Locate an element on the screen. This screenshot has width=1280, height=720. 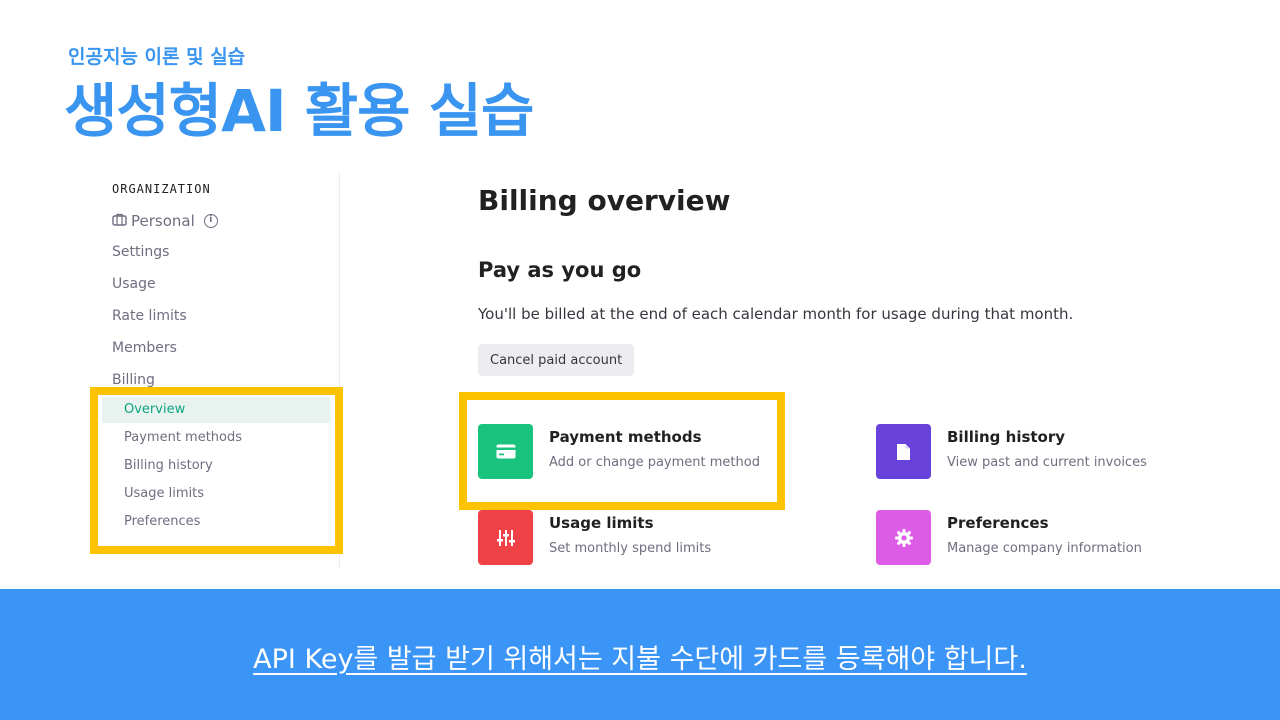
org-selector: Personal i is located at coordinates (165, 221).